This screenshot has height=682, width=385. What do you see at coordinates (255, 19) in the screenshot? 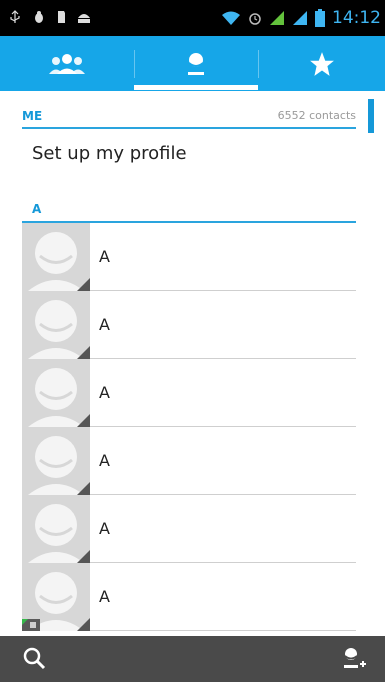
I see `alarm-icon` at bounding box center [255, 19].